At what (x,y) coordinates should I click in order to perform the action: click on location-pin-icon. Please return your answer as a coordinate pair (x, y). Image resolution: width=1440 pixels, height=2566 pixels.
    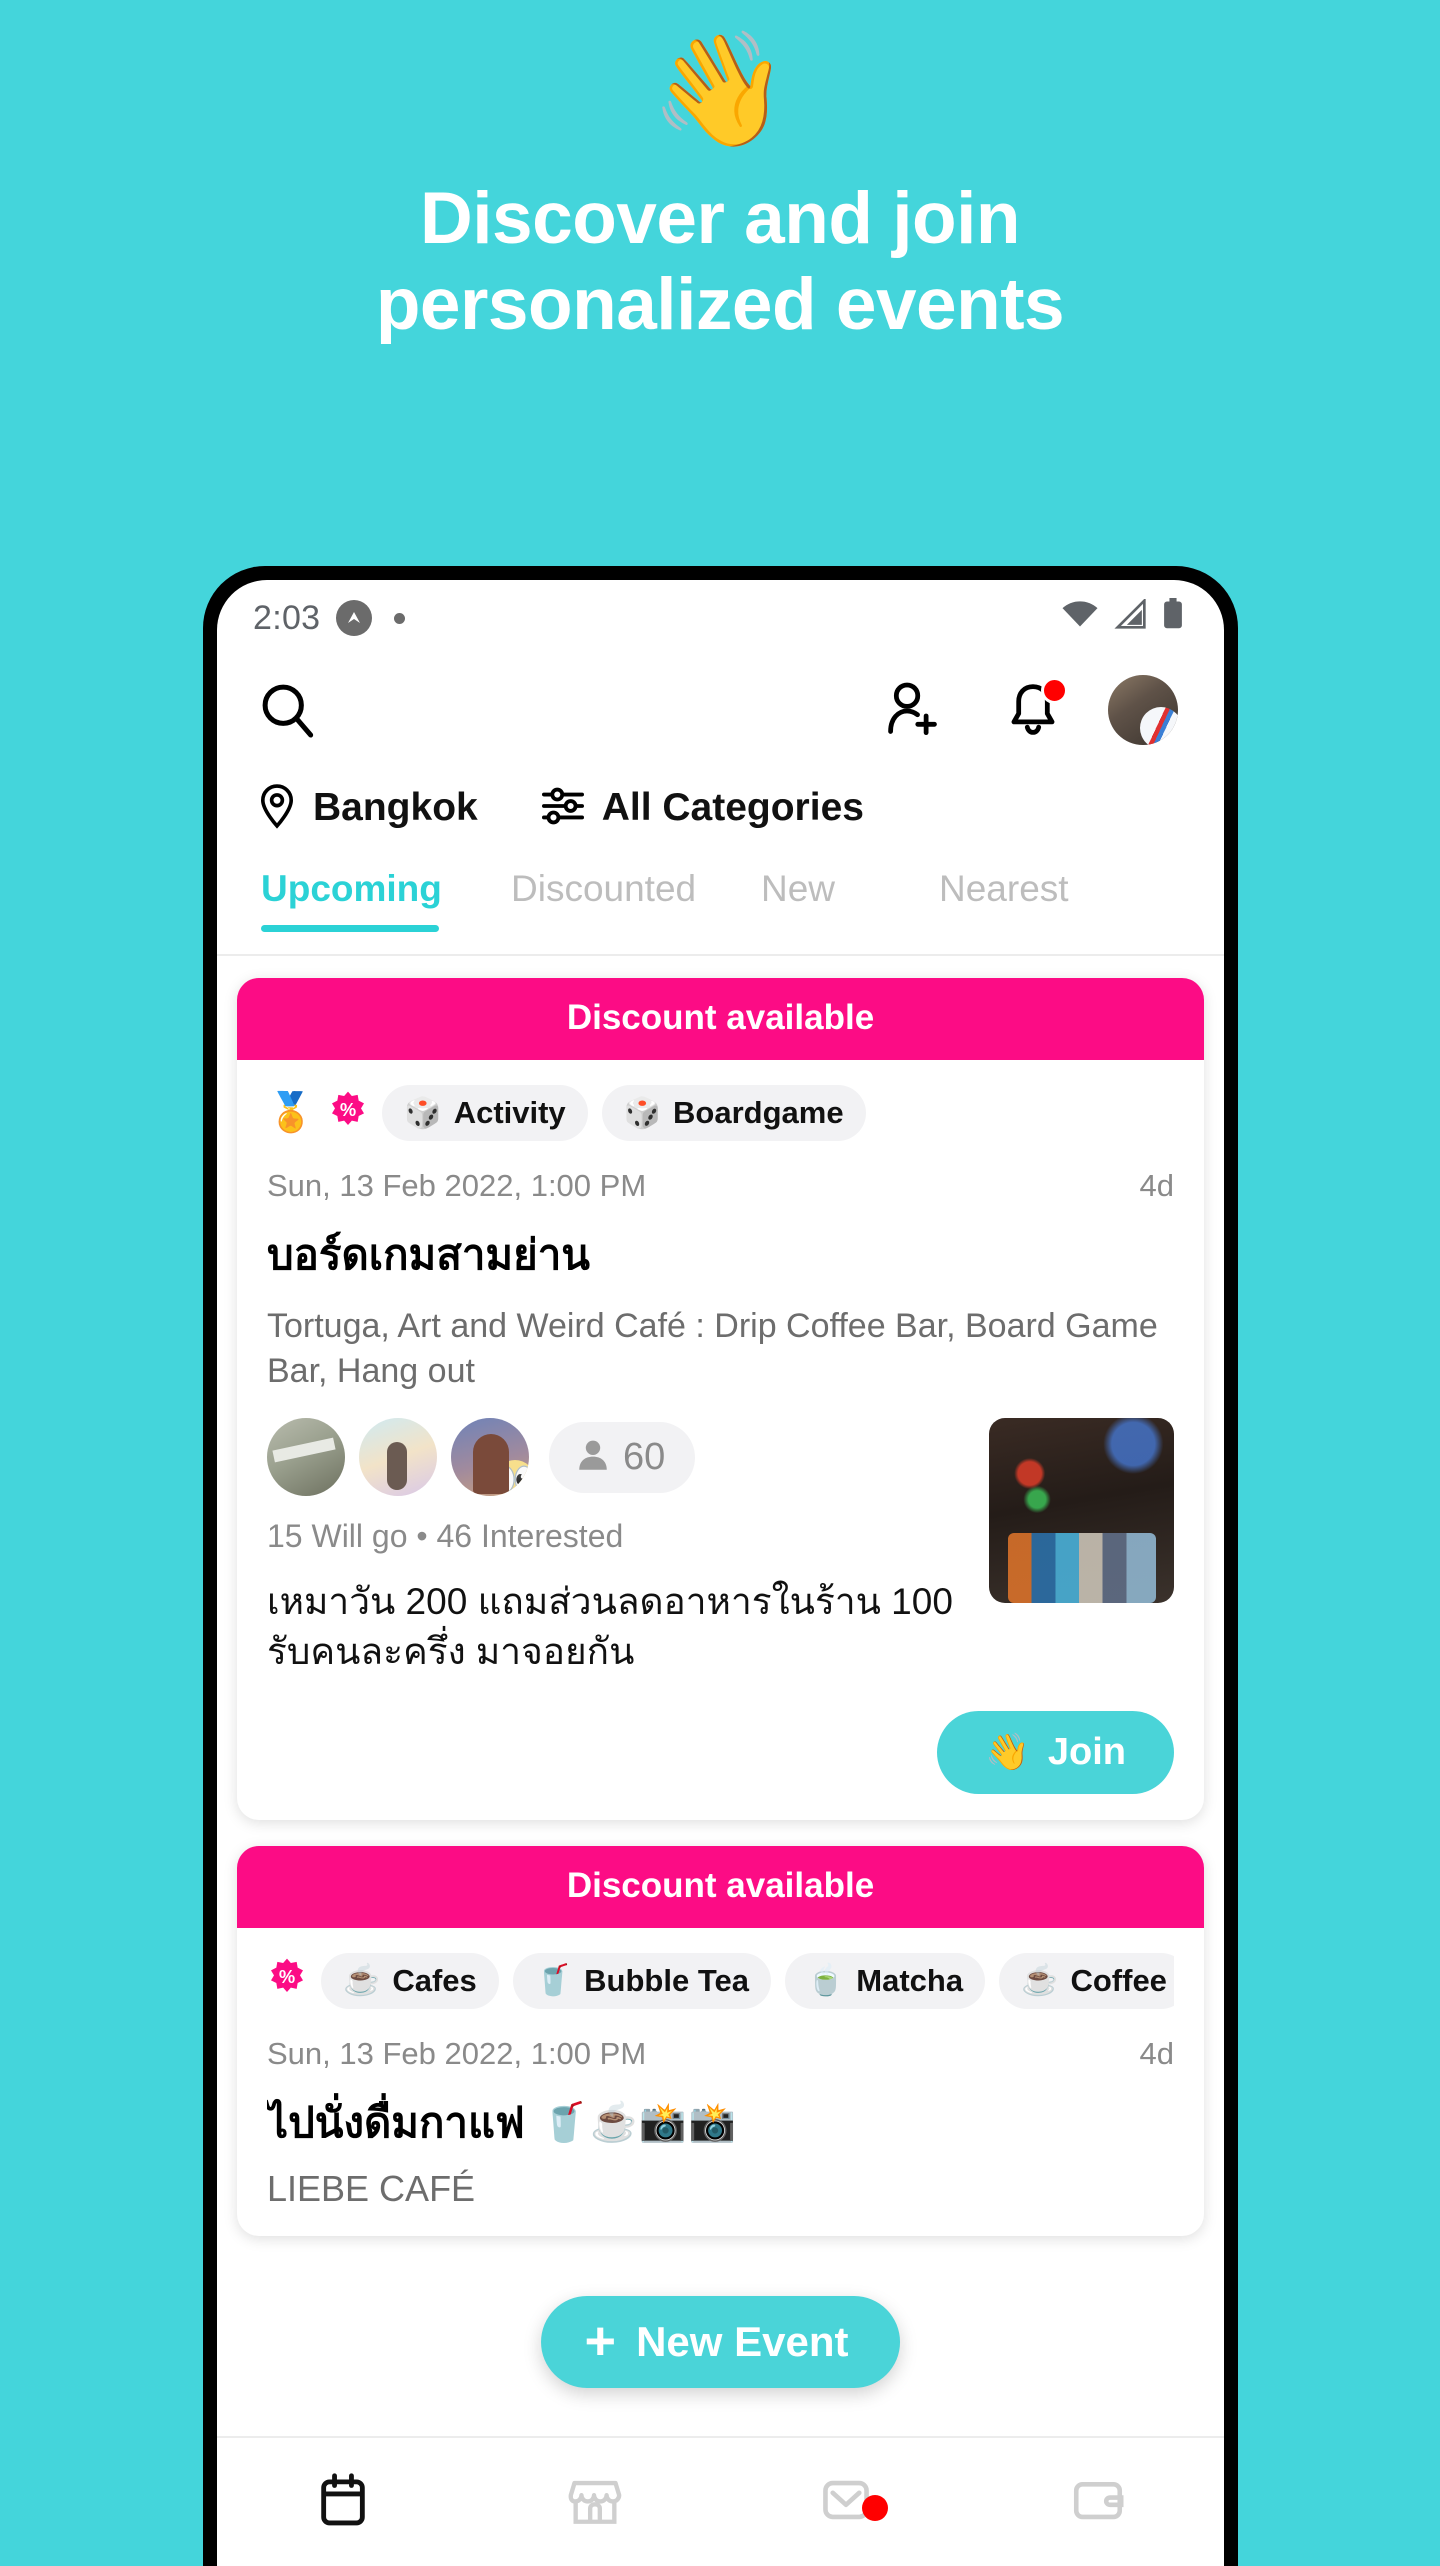
    Looking at the image, I should click on (277, 808).